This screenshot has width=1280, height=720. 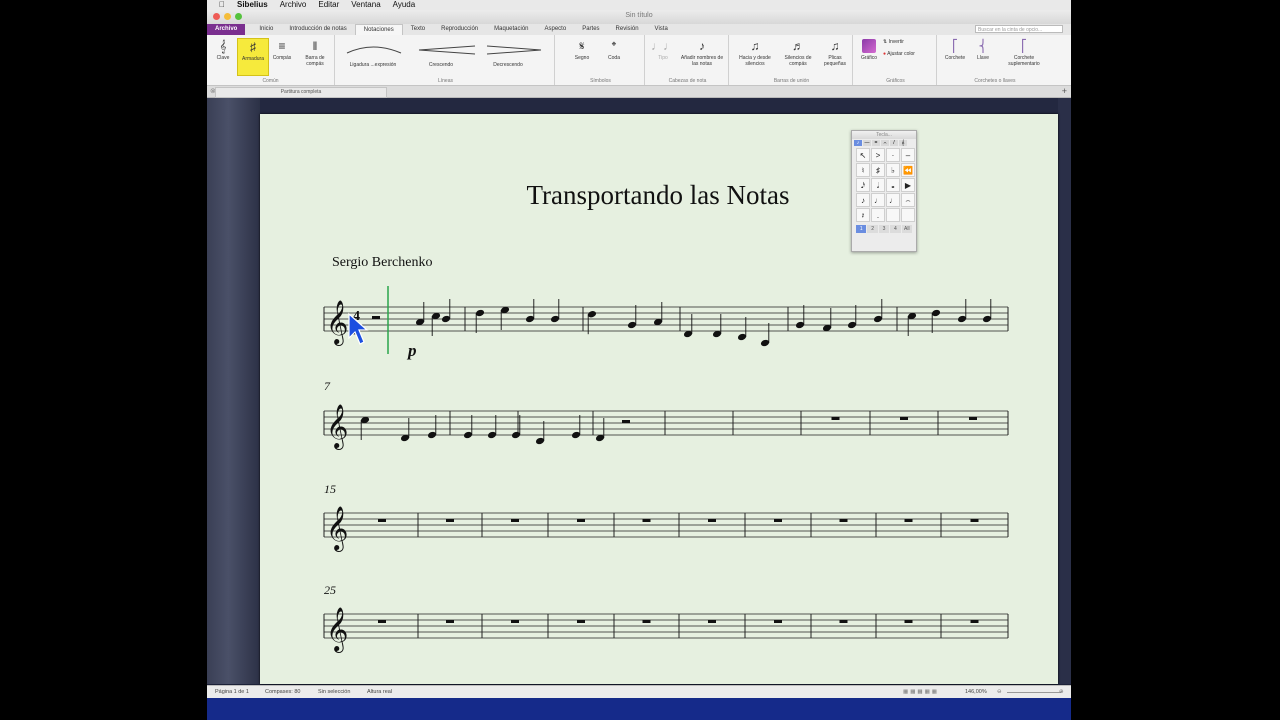 I want to click on corchete-button: ⎡ Corchete, so click(x=955, y=49).